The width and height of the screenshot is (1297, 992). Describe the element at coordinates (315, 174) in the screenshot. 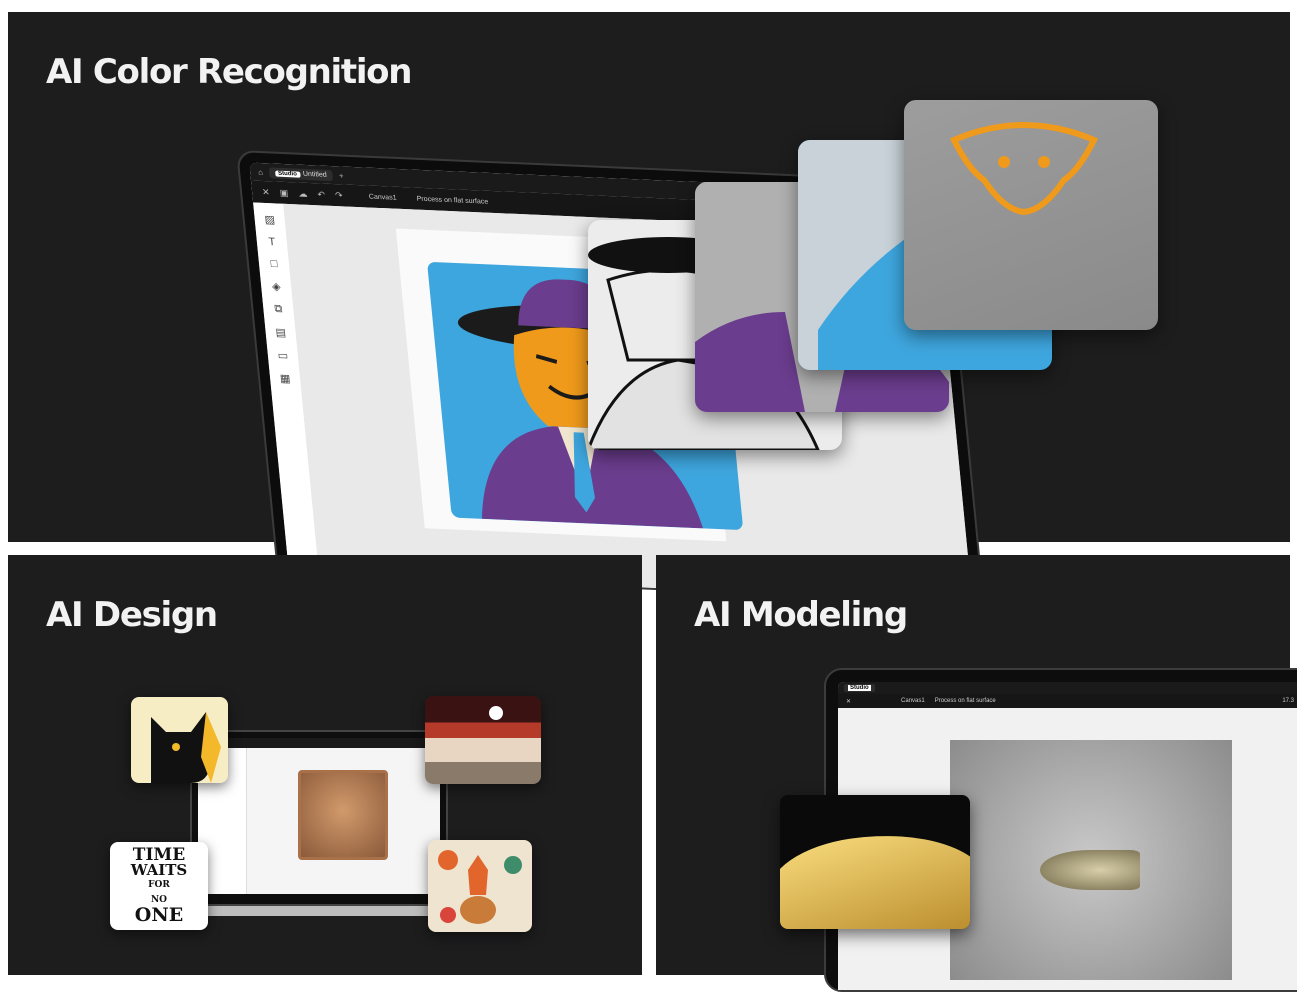

I see `tab-label: Untitled` at that location.